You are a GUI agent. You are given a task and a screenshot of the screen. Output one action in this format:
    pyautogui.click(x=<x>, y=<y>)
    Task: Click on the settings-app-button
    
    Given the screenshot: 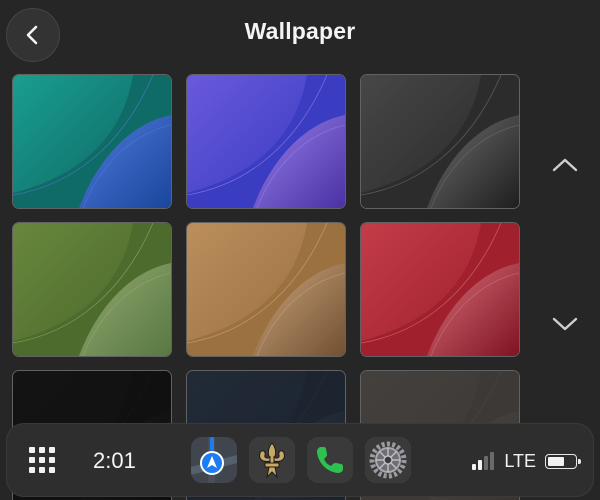 What is the action you would take?
    pyautogui.click(x=388, y=460)
    